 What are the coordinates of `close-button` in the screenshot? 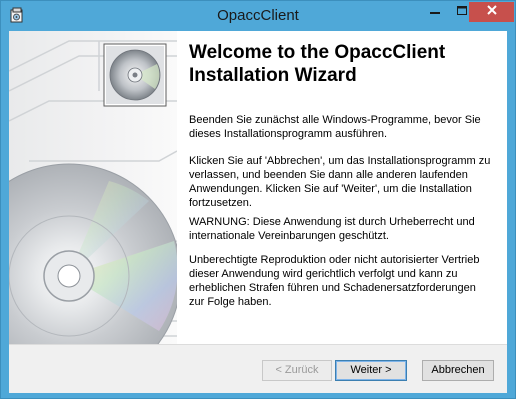 It's located at (491, 12).